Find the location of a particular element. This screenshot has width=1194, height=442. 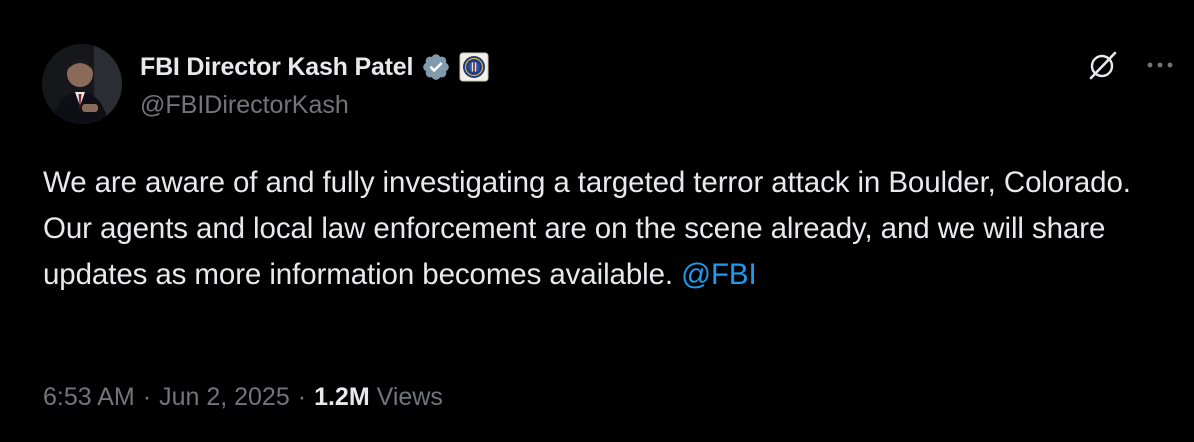

display-name: FBI Director Kash Patel is located at coordinates (276, 67).